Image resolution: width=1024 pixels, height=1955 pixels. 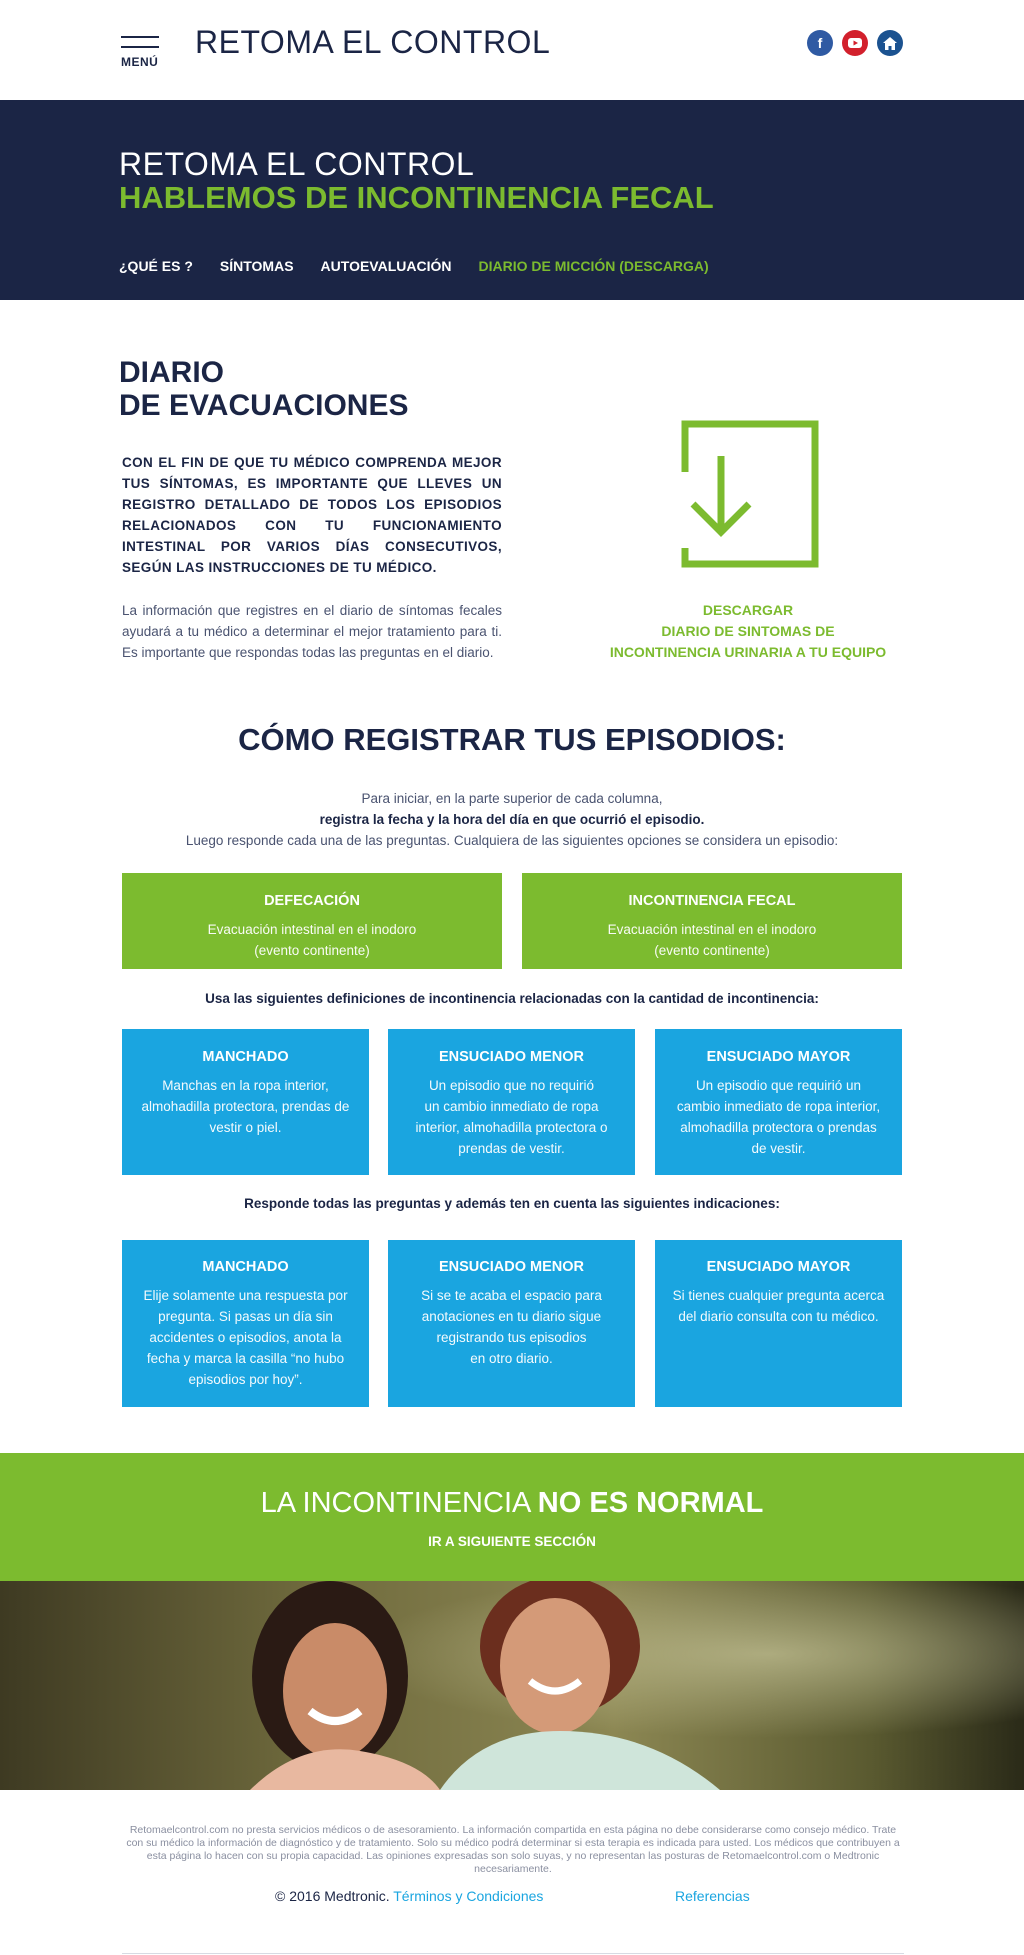 I want to click on hero-photo-mother-daughter, so click(x=512, y=1685).